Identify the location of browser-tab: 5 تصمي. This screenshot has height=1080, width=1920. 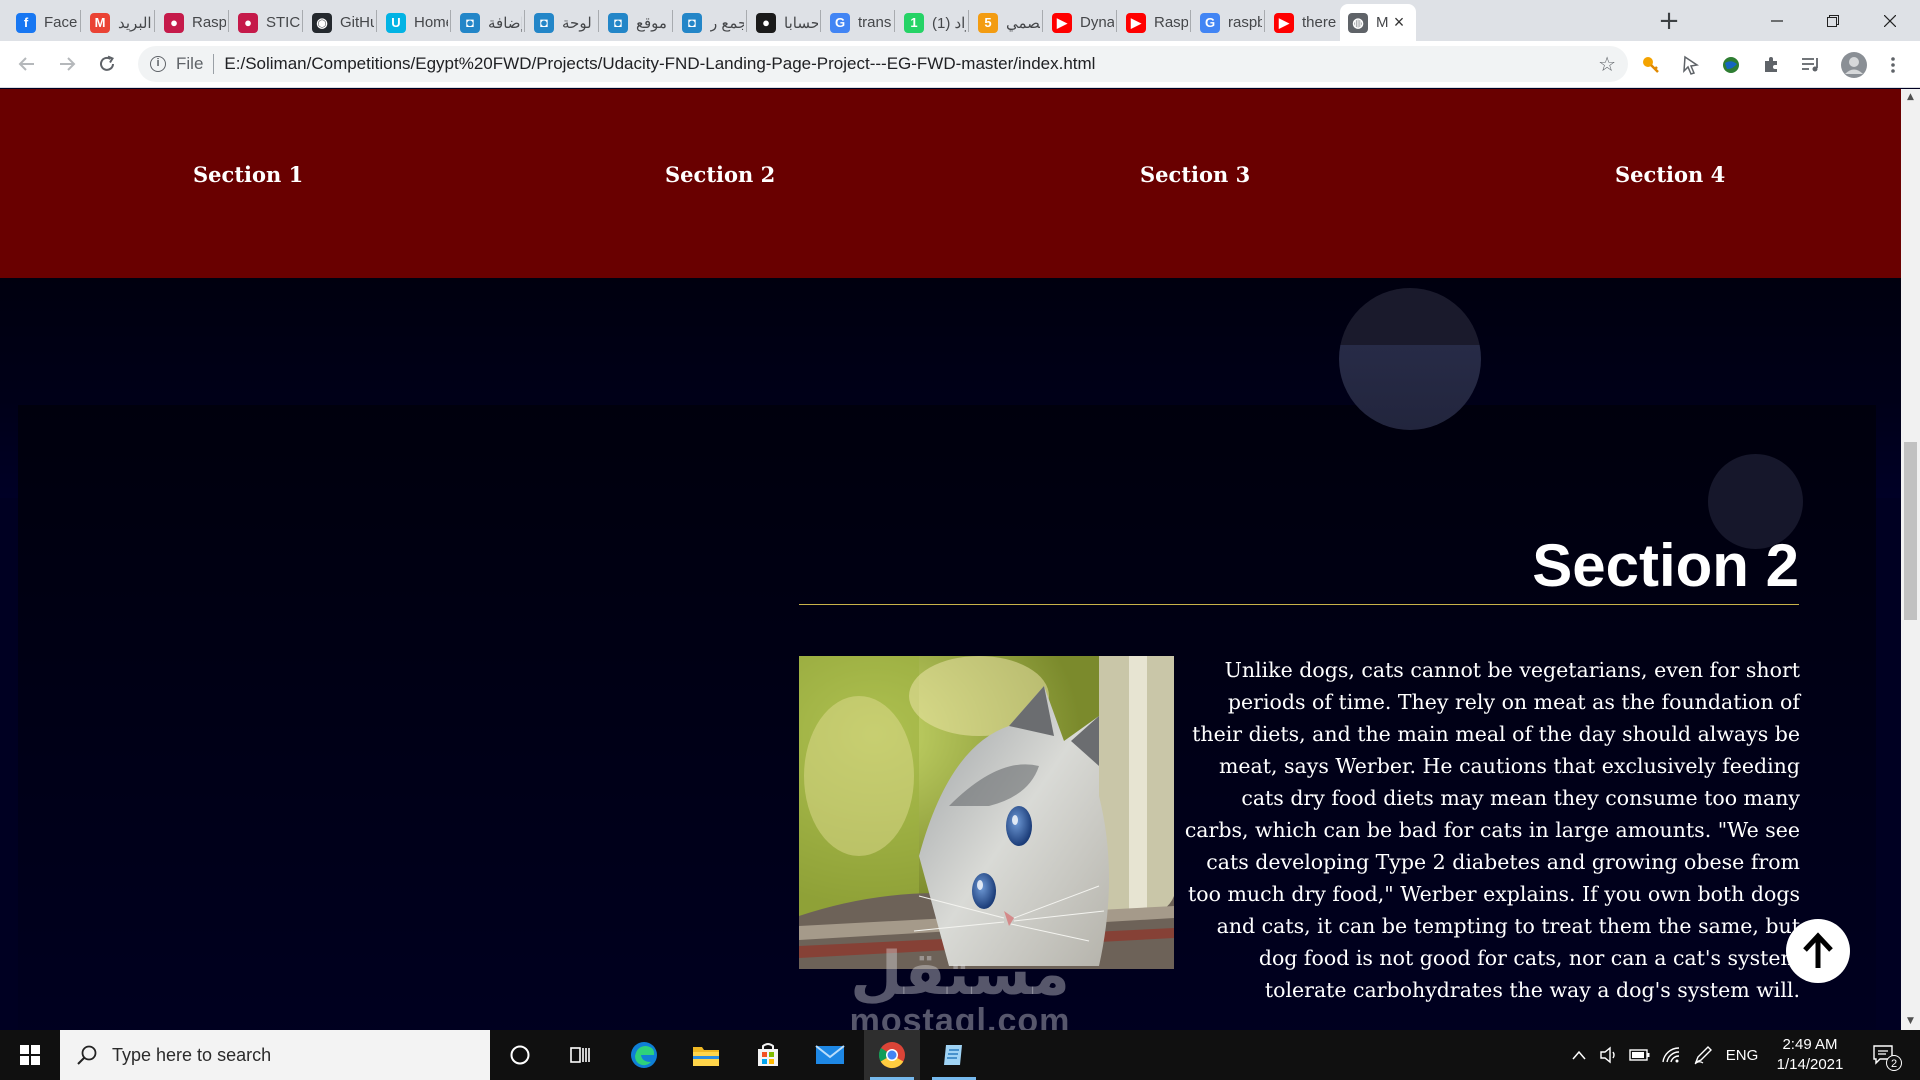
(1005, 22).